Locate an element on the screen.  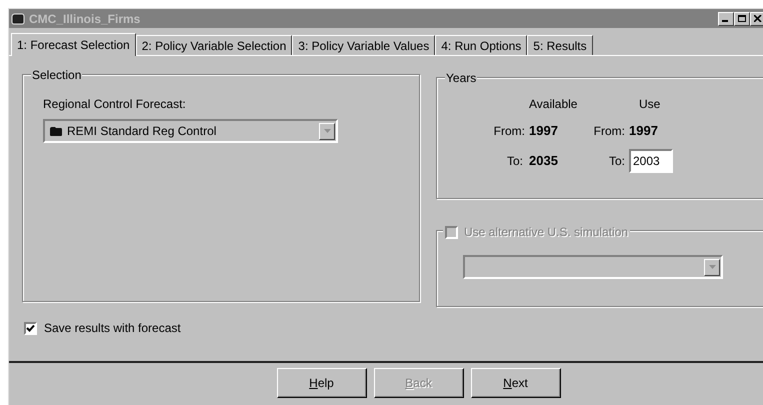
year-input: 2003 is located at coordinates (651, 160).